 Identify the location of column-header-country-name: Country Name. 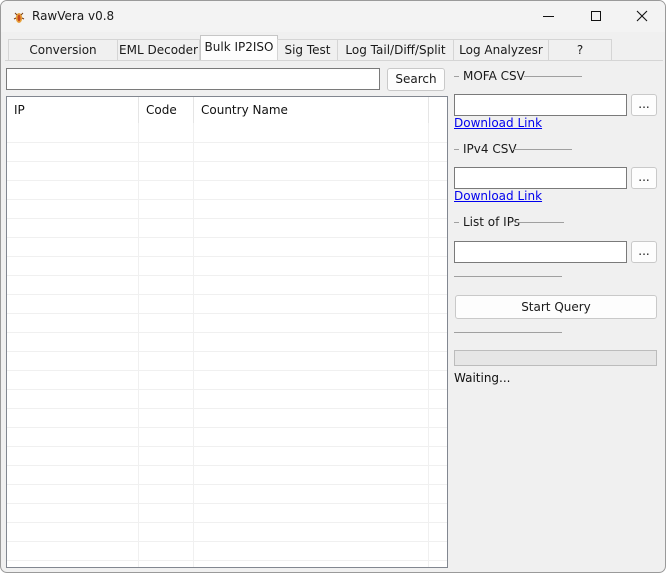
(311, 110).